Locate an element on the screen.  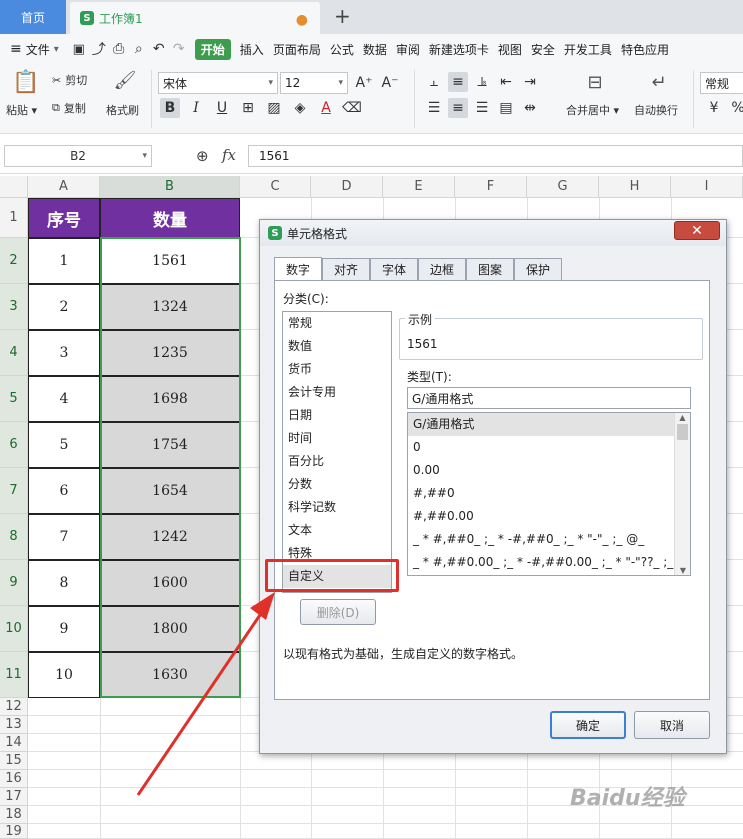
menu-item-features: 特色应用 is located at coordinates (645, 49).